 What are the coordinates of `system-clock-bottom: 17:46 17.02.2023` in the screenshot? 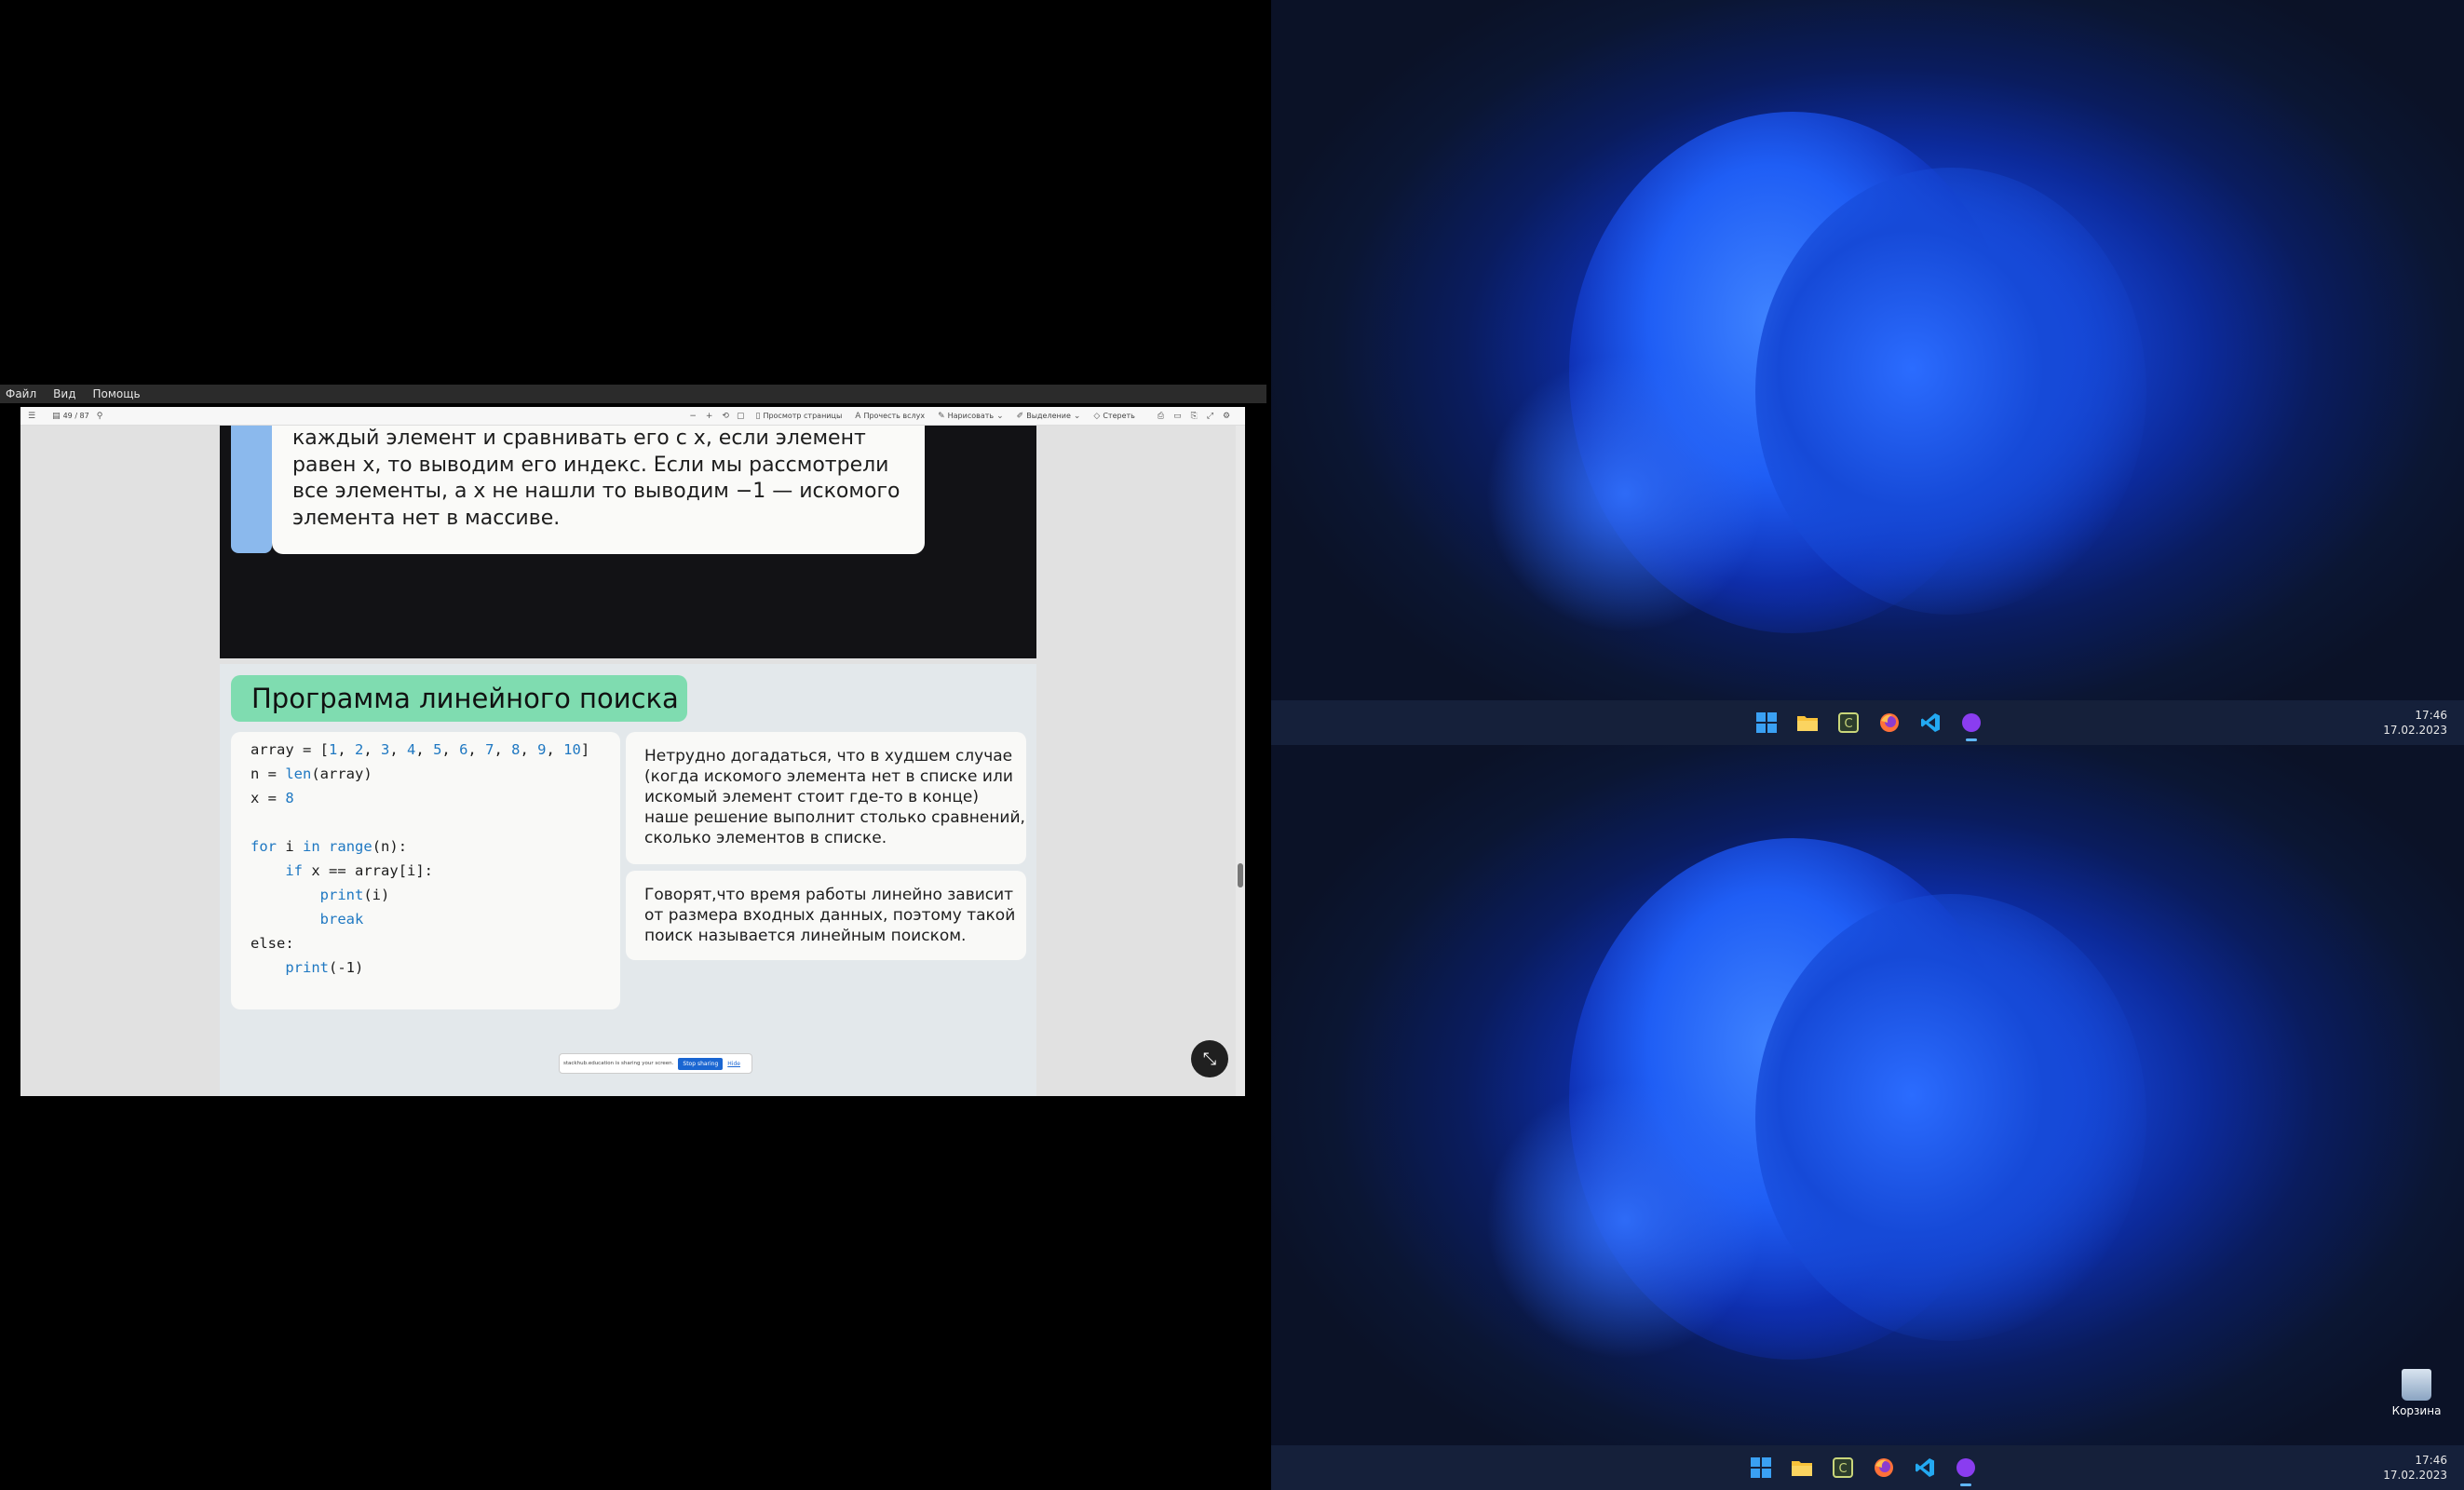 It's located at (2415, 1468).